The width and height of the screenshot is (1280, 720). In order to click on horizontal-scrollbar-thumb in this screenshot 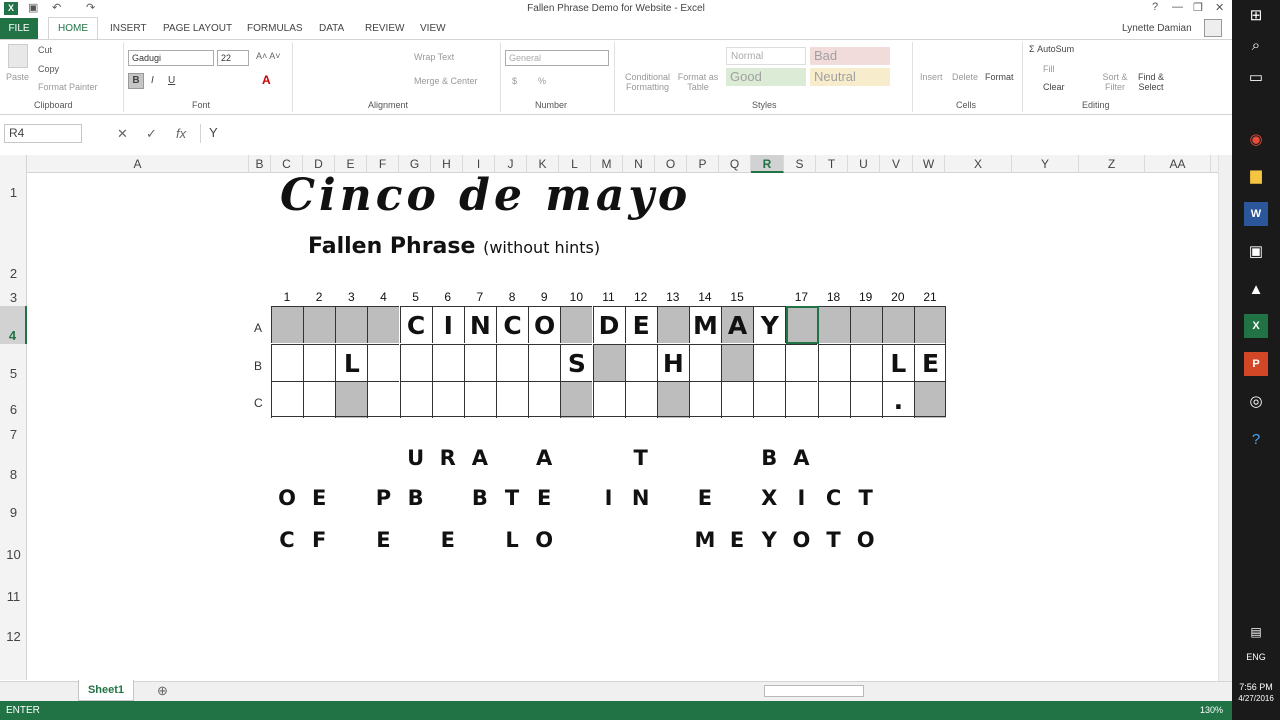, I will do `click(814, 691)`.